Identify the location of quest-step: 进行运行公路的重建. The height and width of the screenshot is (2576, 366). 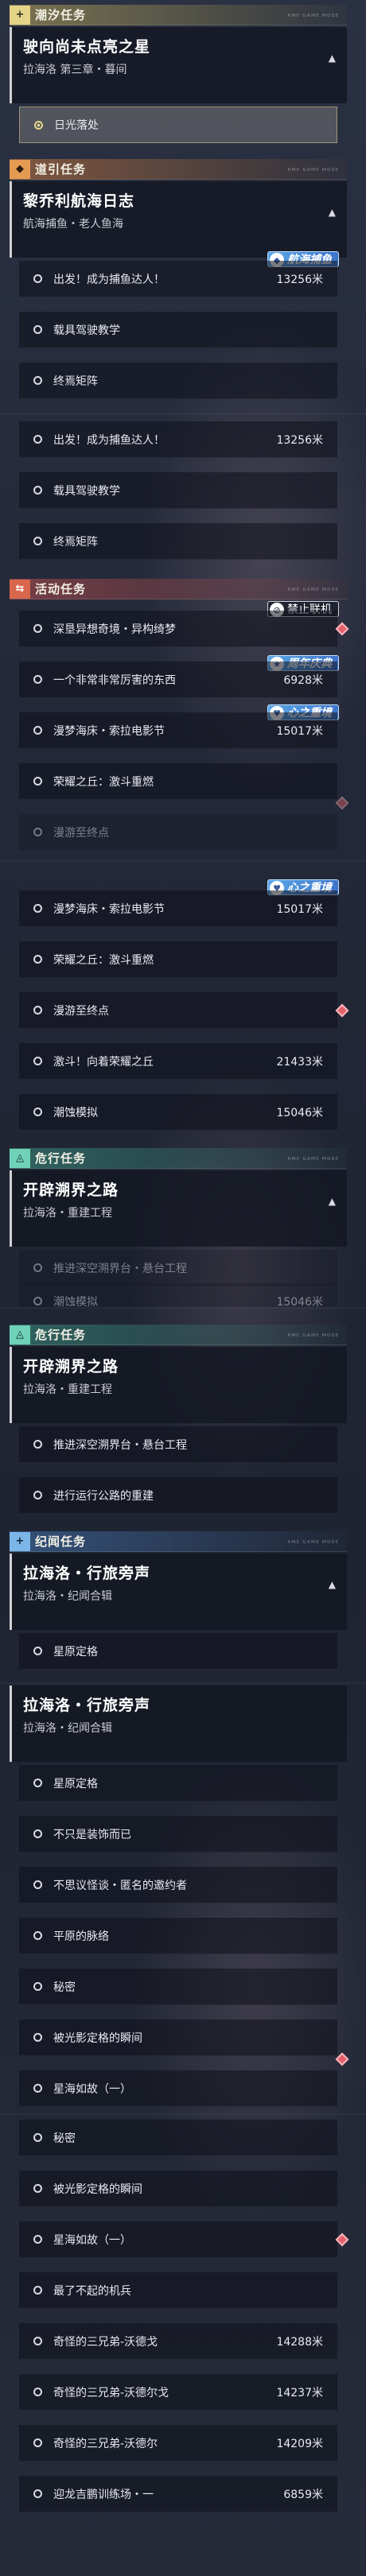
(178, 1495).